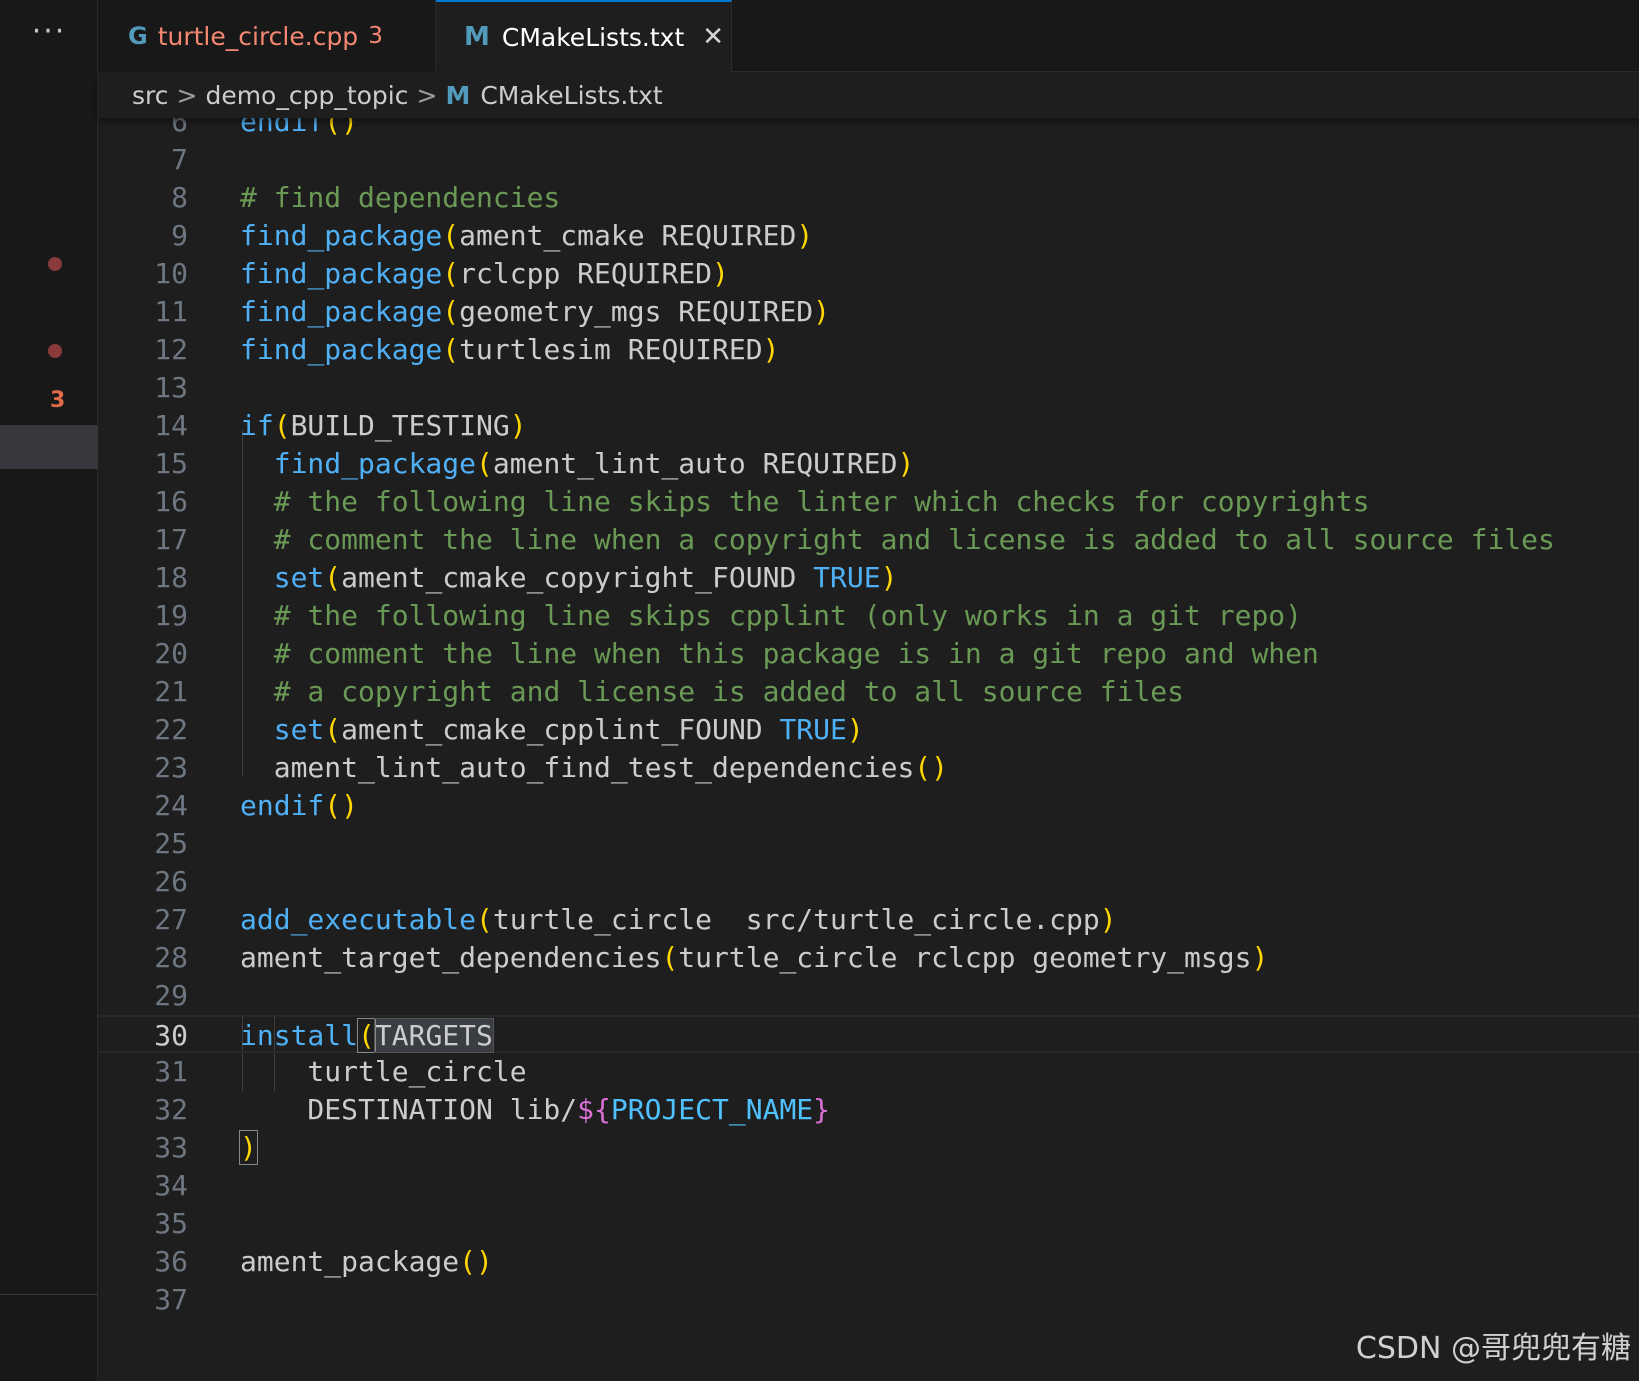 This screenshot has height=1381, width=1639. I want to click on code-token: TRUE, so click(847, 577).